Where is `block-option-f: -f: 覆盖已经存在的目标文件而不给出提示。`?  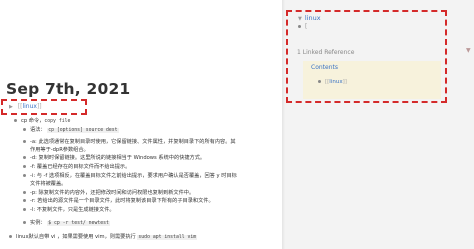 block-option-f: -f: 覆盖已经存在的目标文件而不给出提示。 is located at coordinates (76, 167).